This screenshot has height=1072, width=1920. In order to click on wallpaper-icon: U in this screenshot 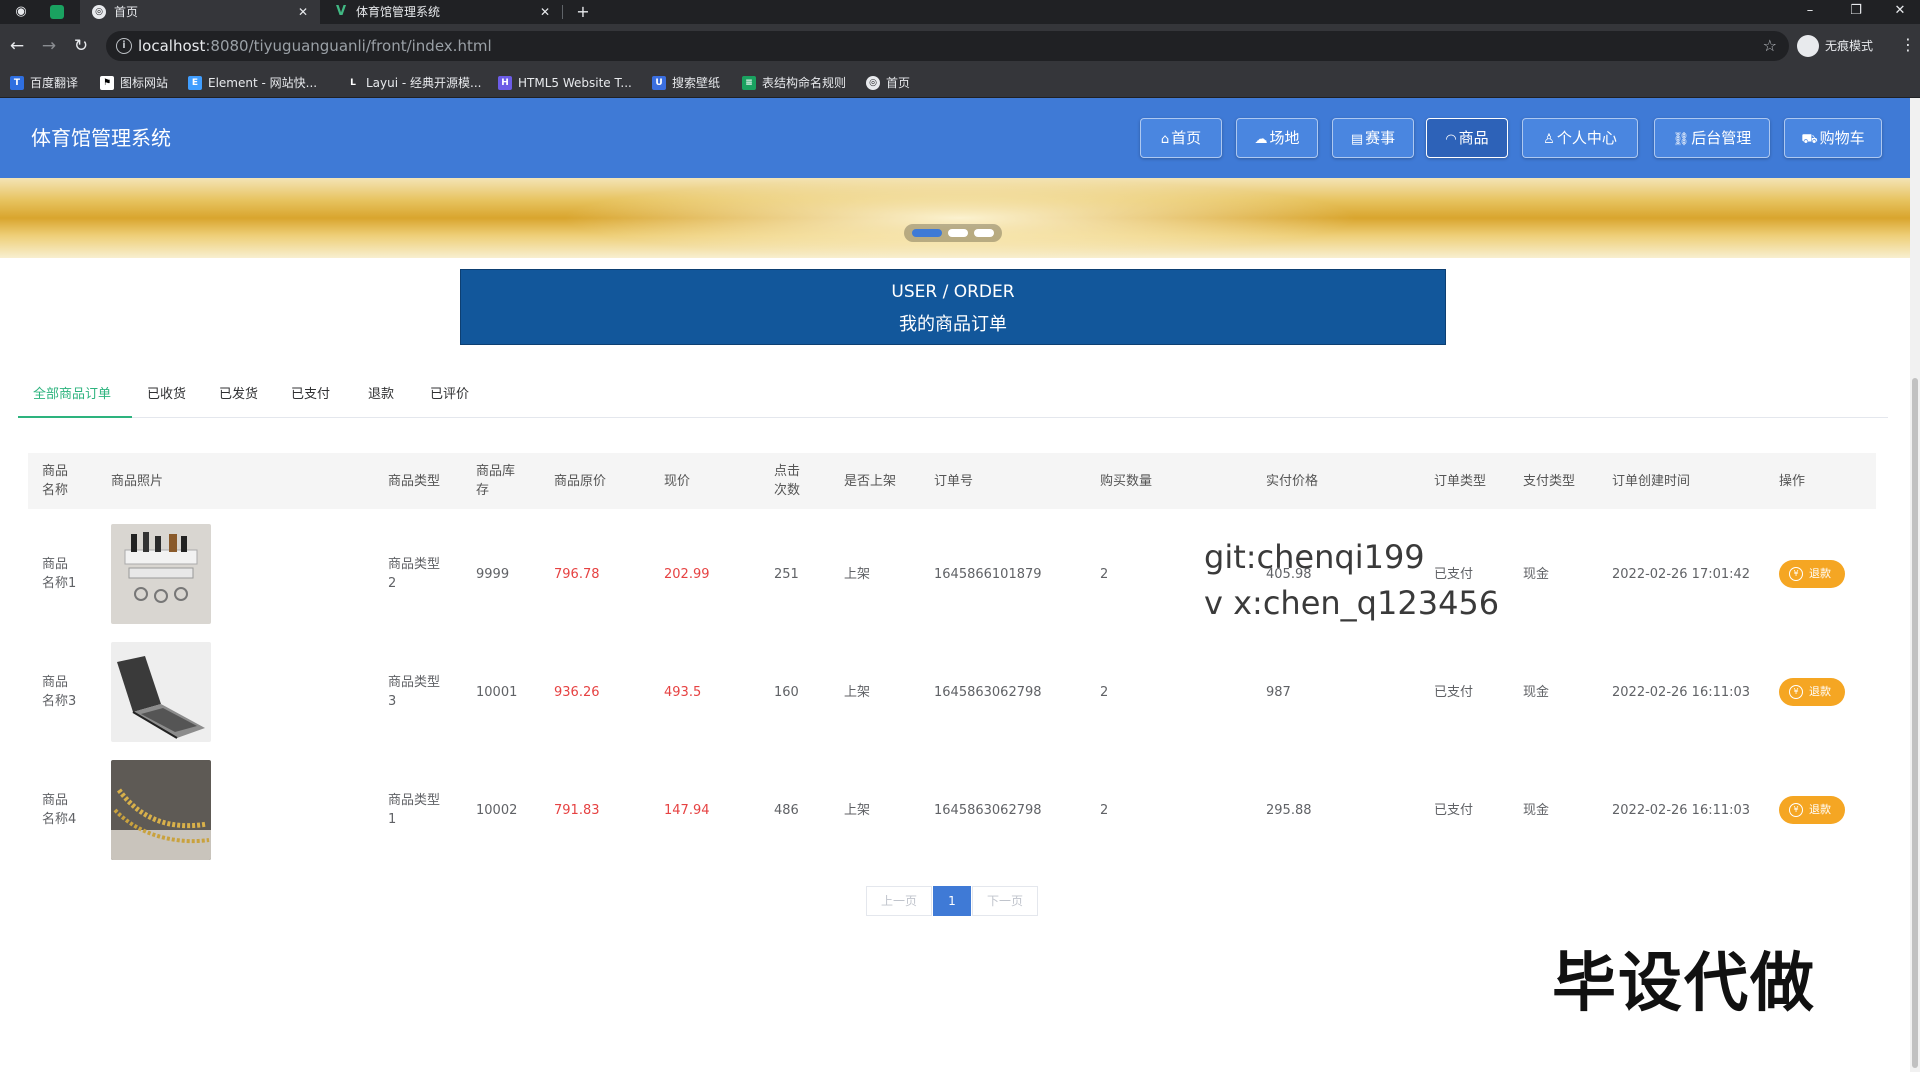, I will do `click(659, 83)`.